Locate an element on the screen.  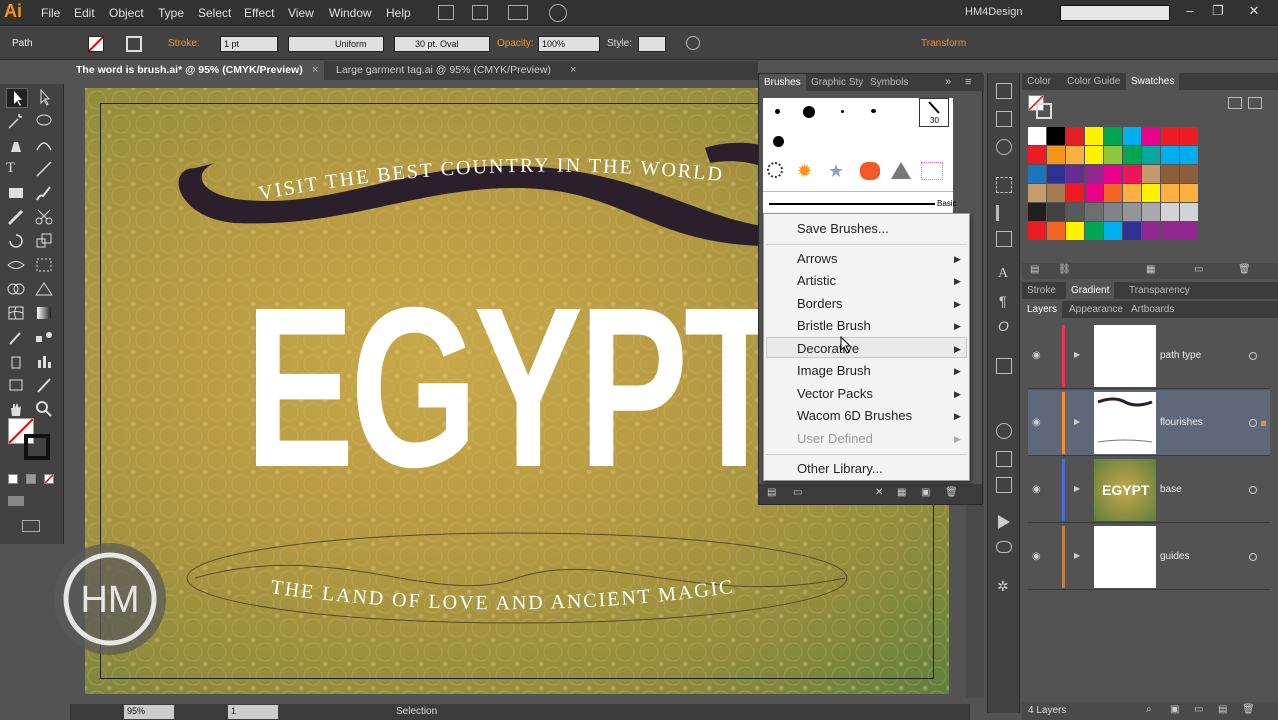
info-icon is located at coordinates (1004, 431).